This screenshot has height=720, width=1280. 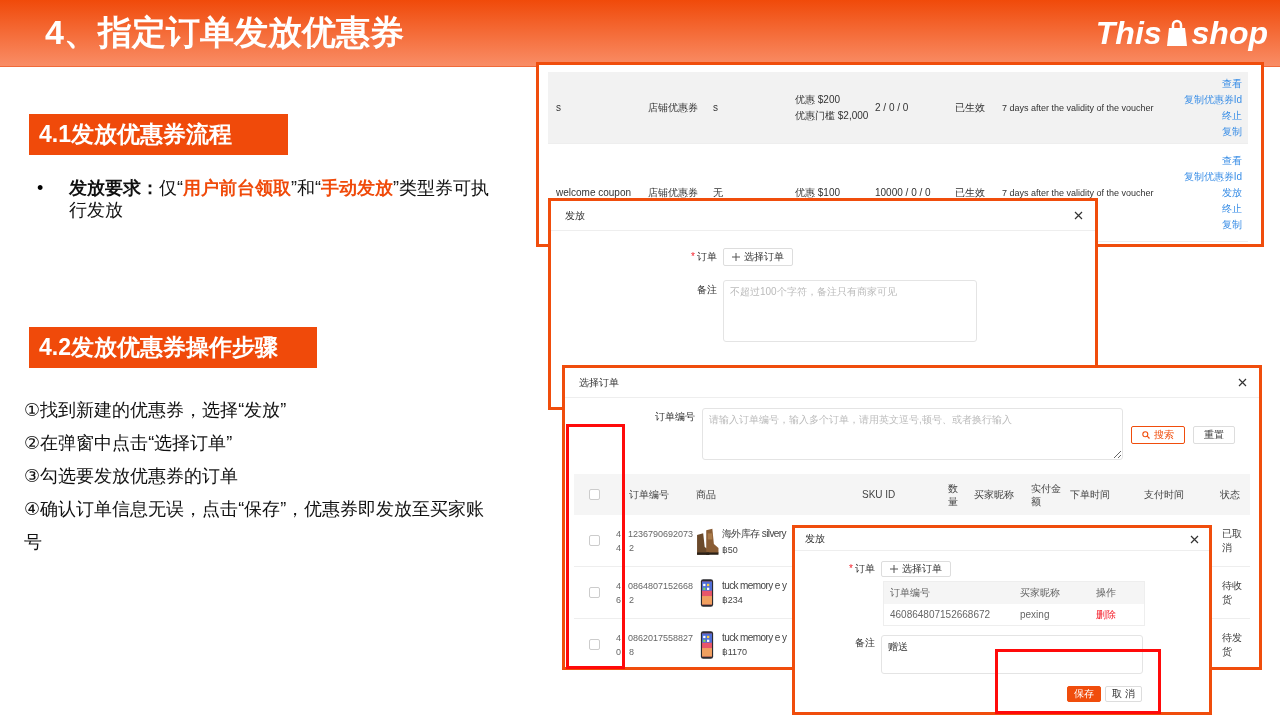 What do you see at coordinates (1046, 494) in the screenshot?
I see `column-header: 实付金额` at bounding box center [1046, 494].